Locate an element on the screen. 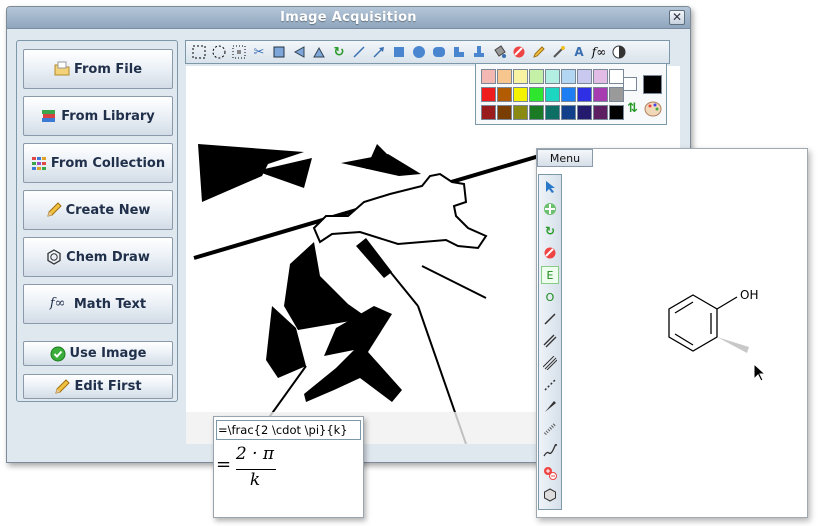 The image size is (821, 526). create-new-label: Create New is located at coordinates (108, 210).